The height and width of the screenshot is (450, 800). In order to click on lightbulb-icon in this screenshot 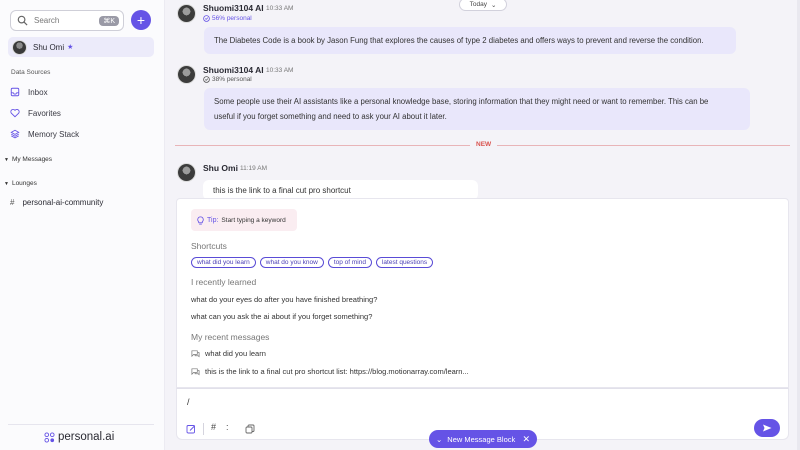, I will do `click(200, 220)`.